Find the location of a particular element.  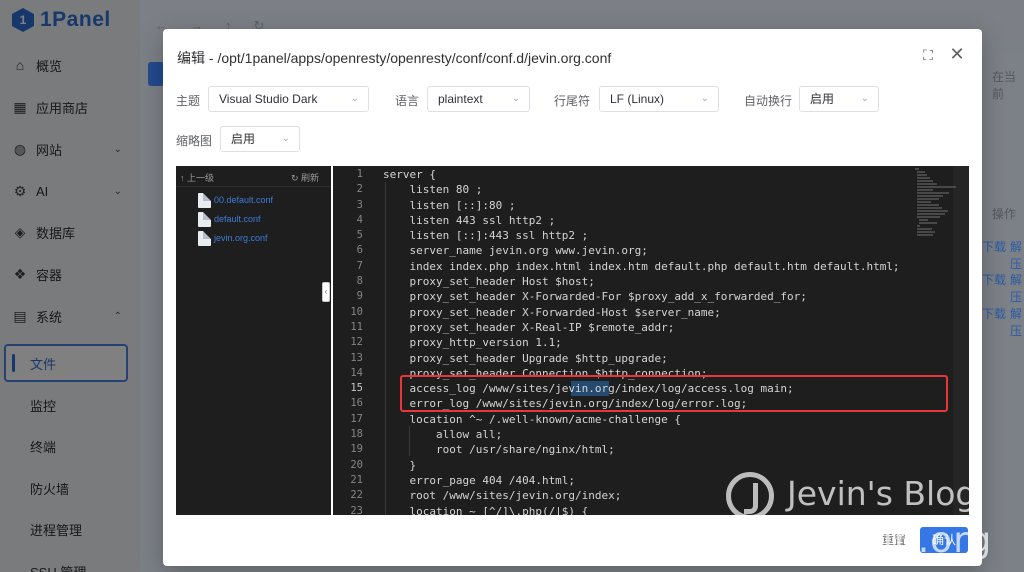

tree-refresh-button: ↻ 刷新 is located at coordinates (305, 177).